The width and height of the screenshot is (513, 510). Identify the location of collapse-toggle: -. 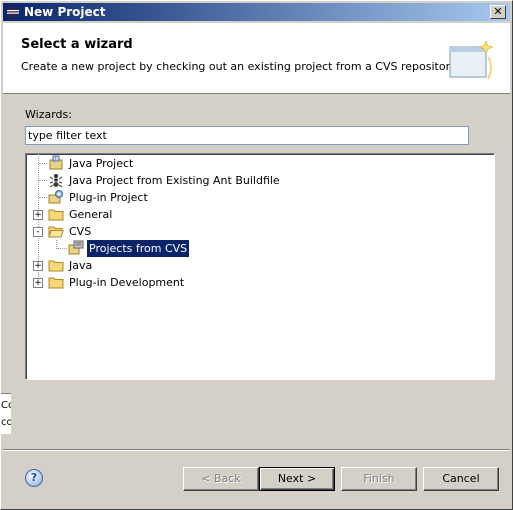
(38, 232).